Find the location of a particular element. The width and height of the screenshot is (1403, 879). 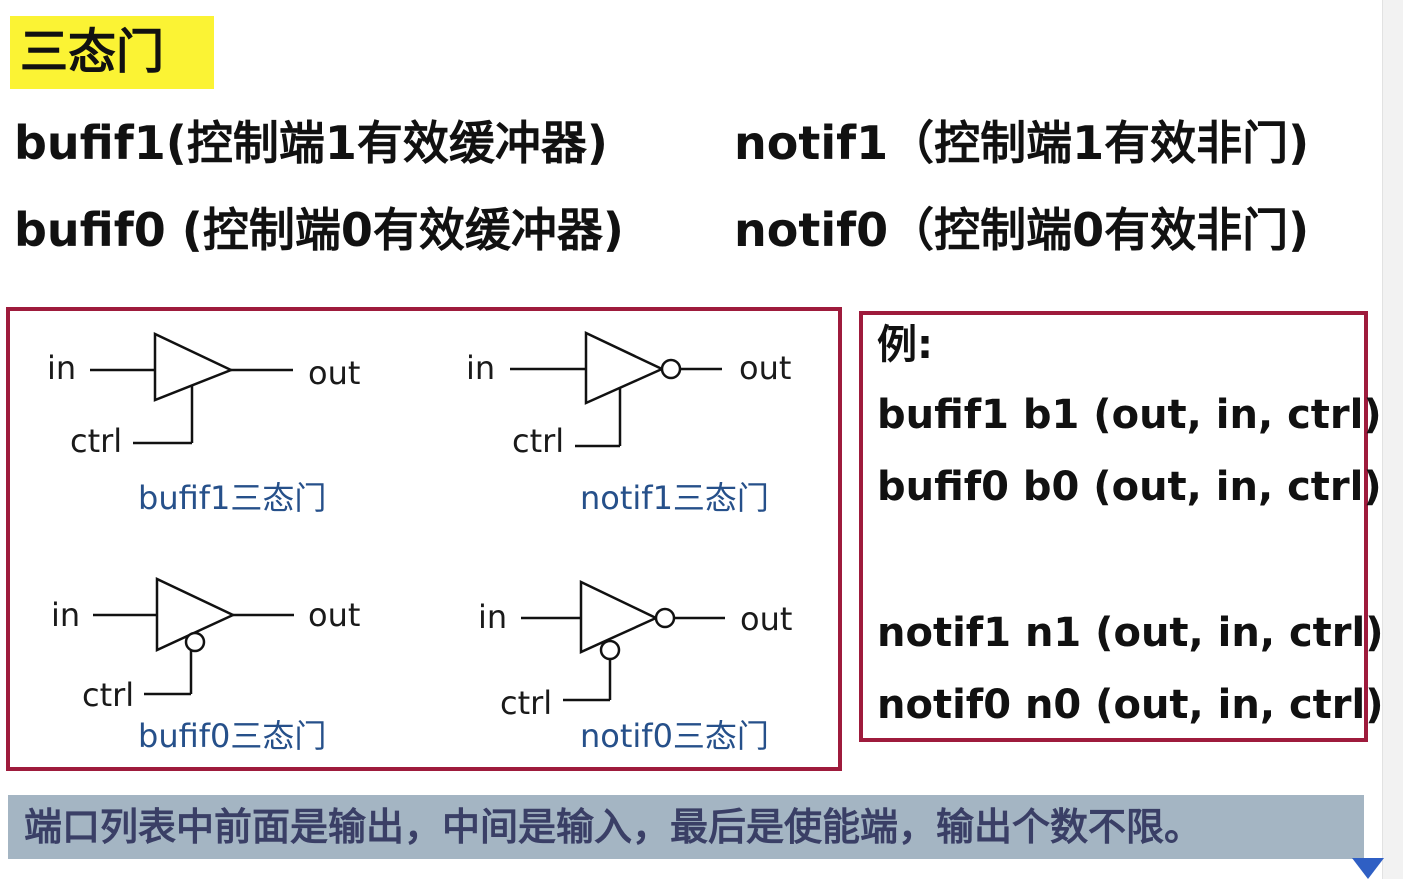

notif0-out-label: out is located at coordinates (766, 619).